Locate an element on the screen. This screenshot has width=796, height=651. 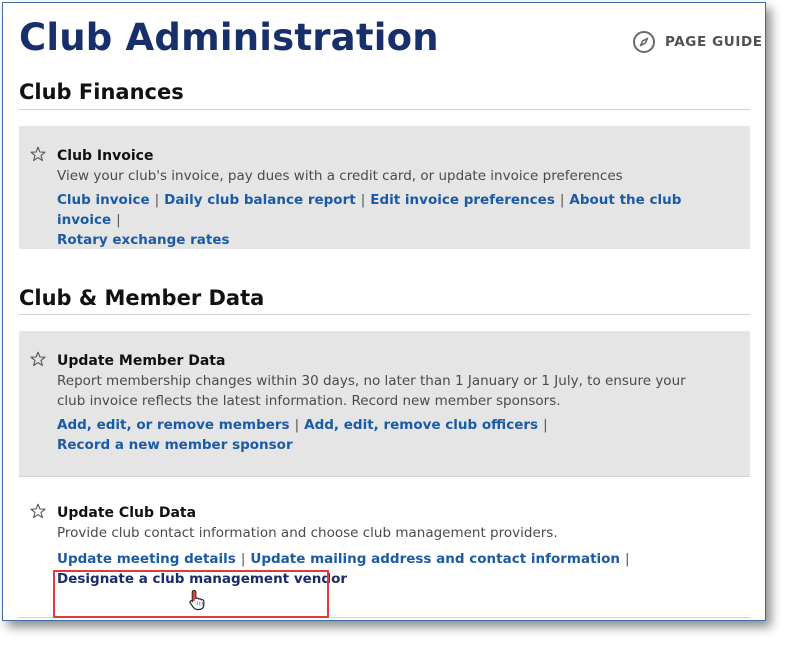
page-guide-label: PAGE GUIDE is located at coordinates (714, 42).